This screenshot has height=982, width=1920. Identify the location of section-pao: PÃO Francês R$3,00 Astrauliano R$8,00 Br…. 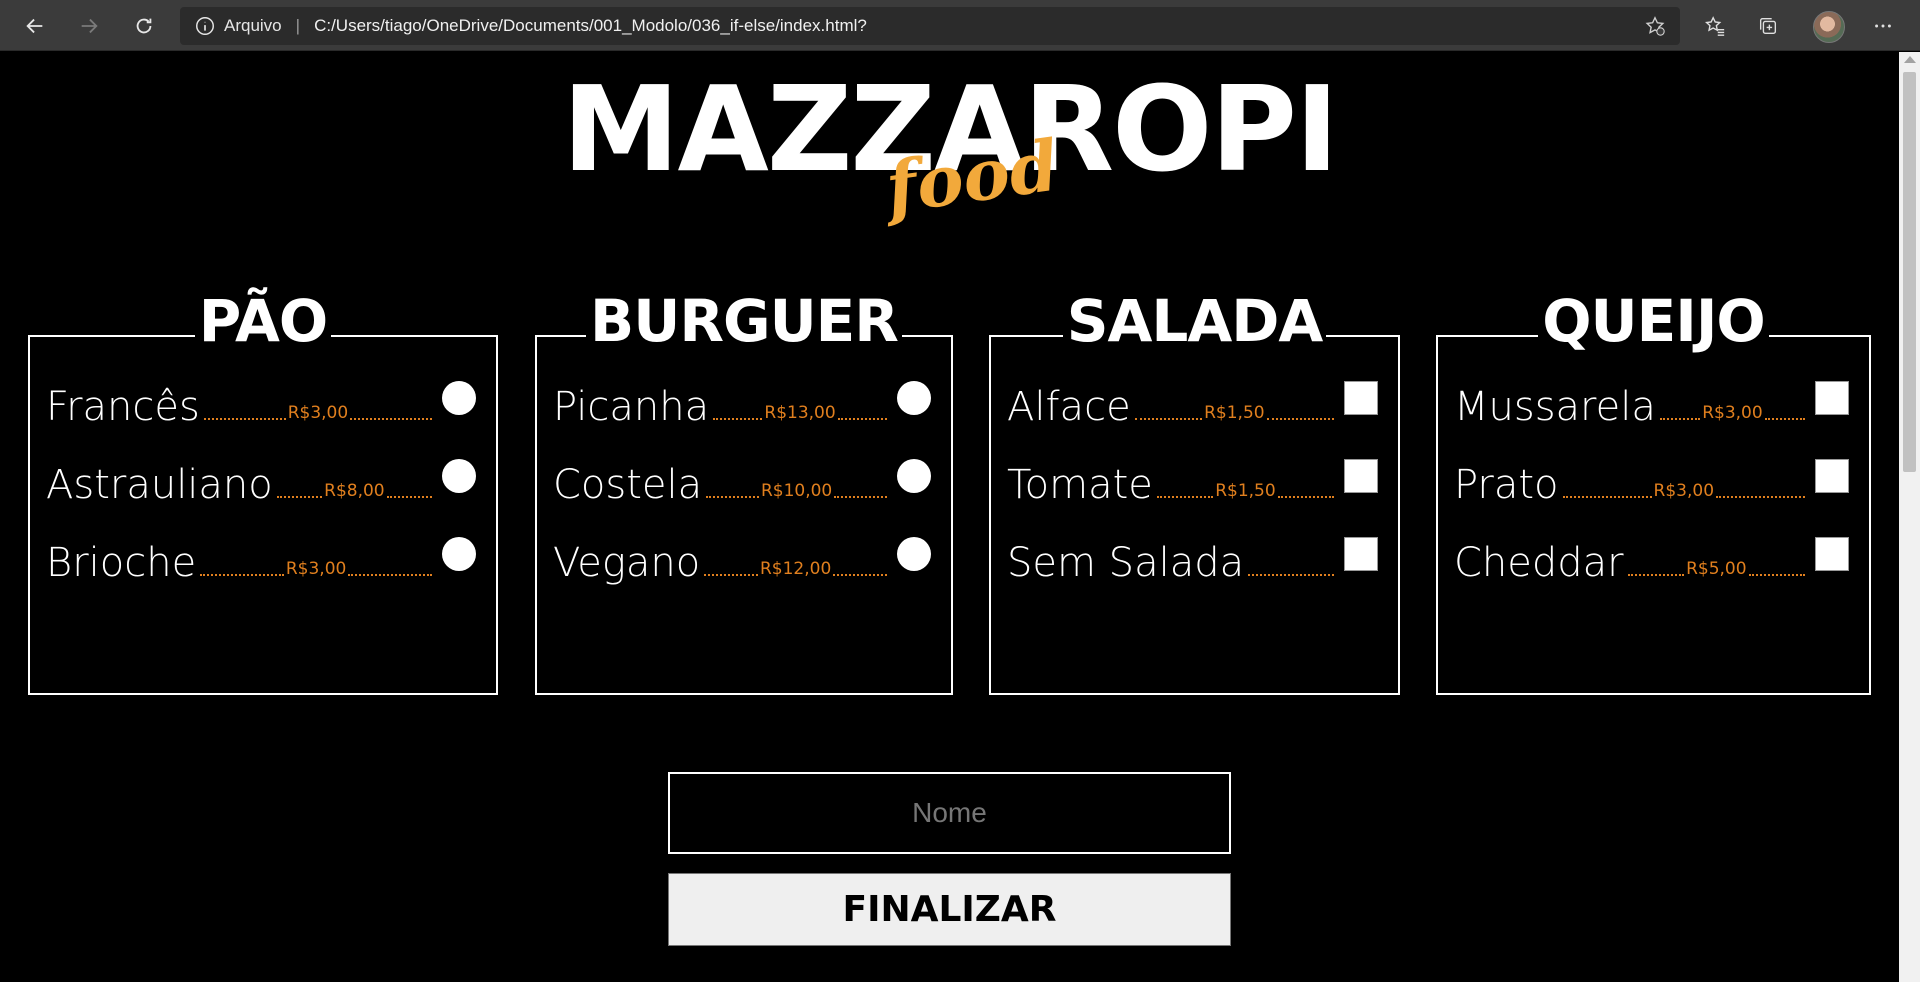
(263, 491).